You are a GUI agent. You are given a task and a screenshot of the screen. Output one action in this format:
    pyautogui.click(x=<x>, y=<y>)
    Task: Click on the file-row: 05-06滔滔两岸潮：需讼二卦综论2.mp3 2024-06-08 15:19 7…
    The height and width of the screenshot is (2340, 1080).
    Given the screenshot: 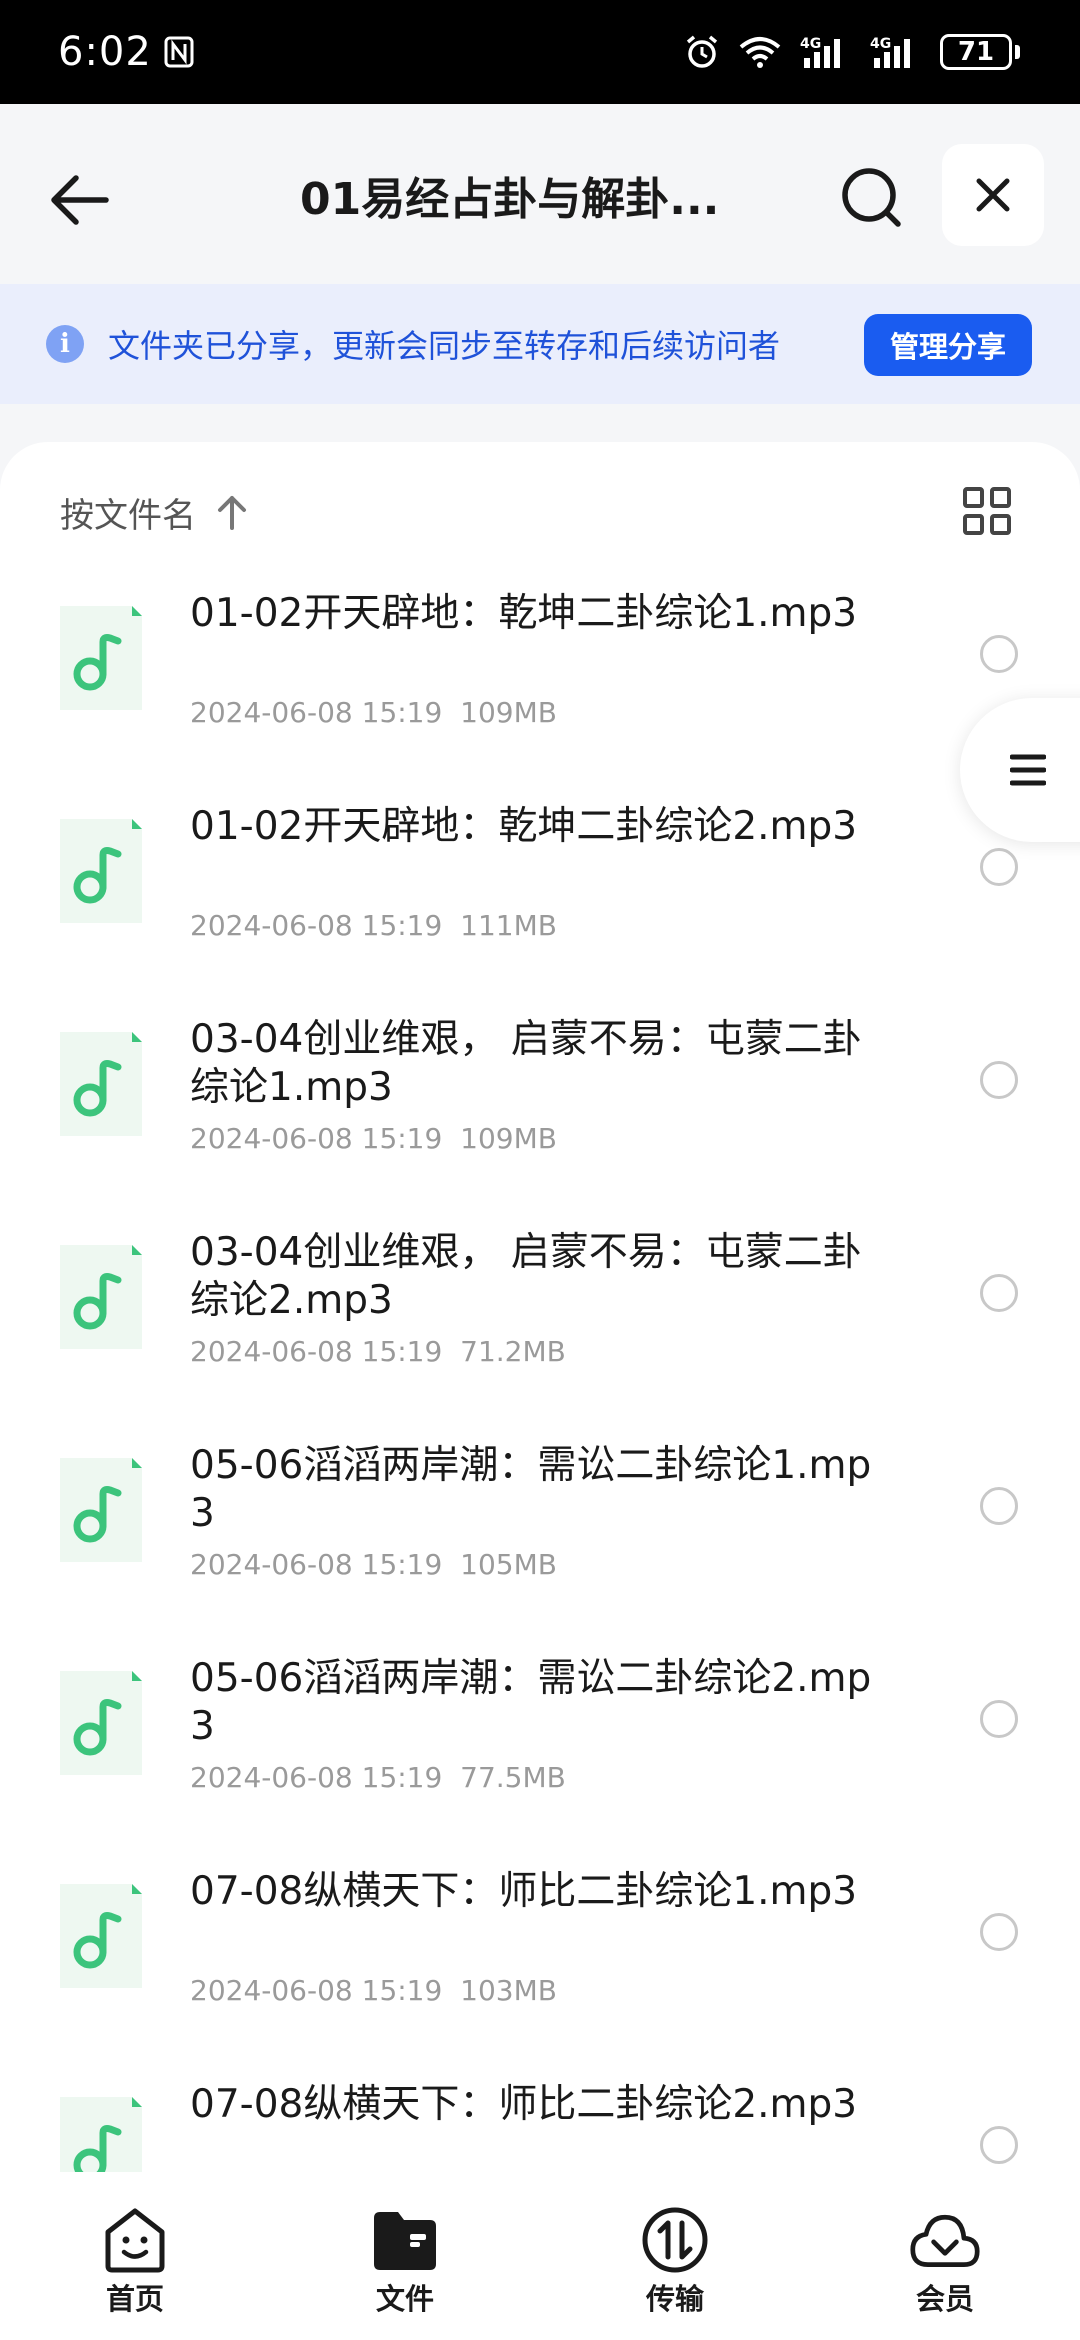 What is the action you would take?
    pyautogui.click(x=540, y=1761)
    